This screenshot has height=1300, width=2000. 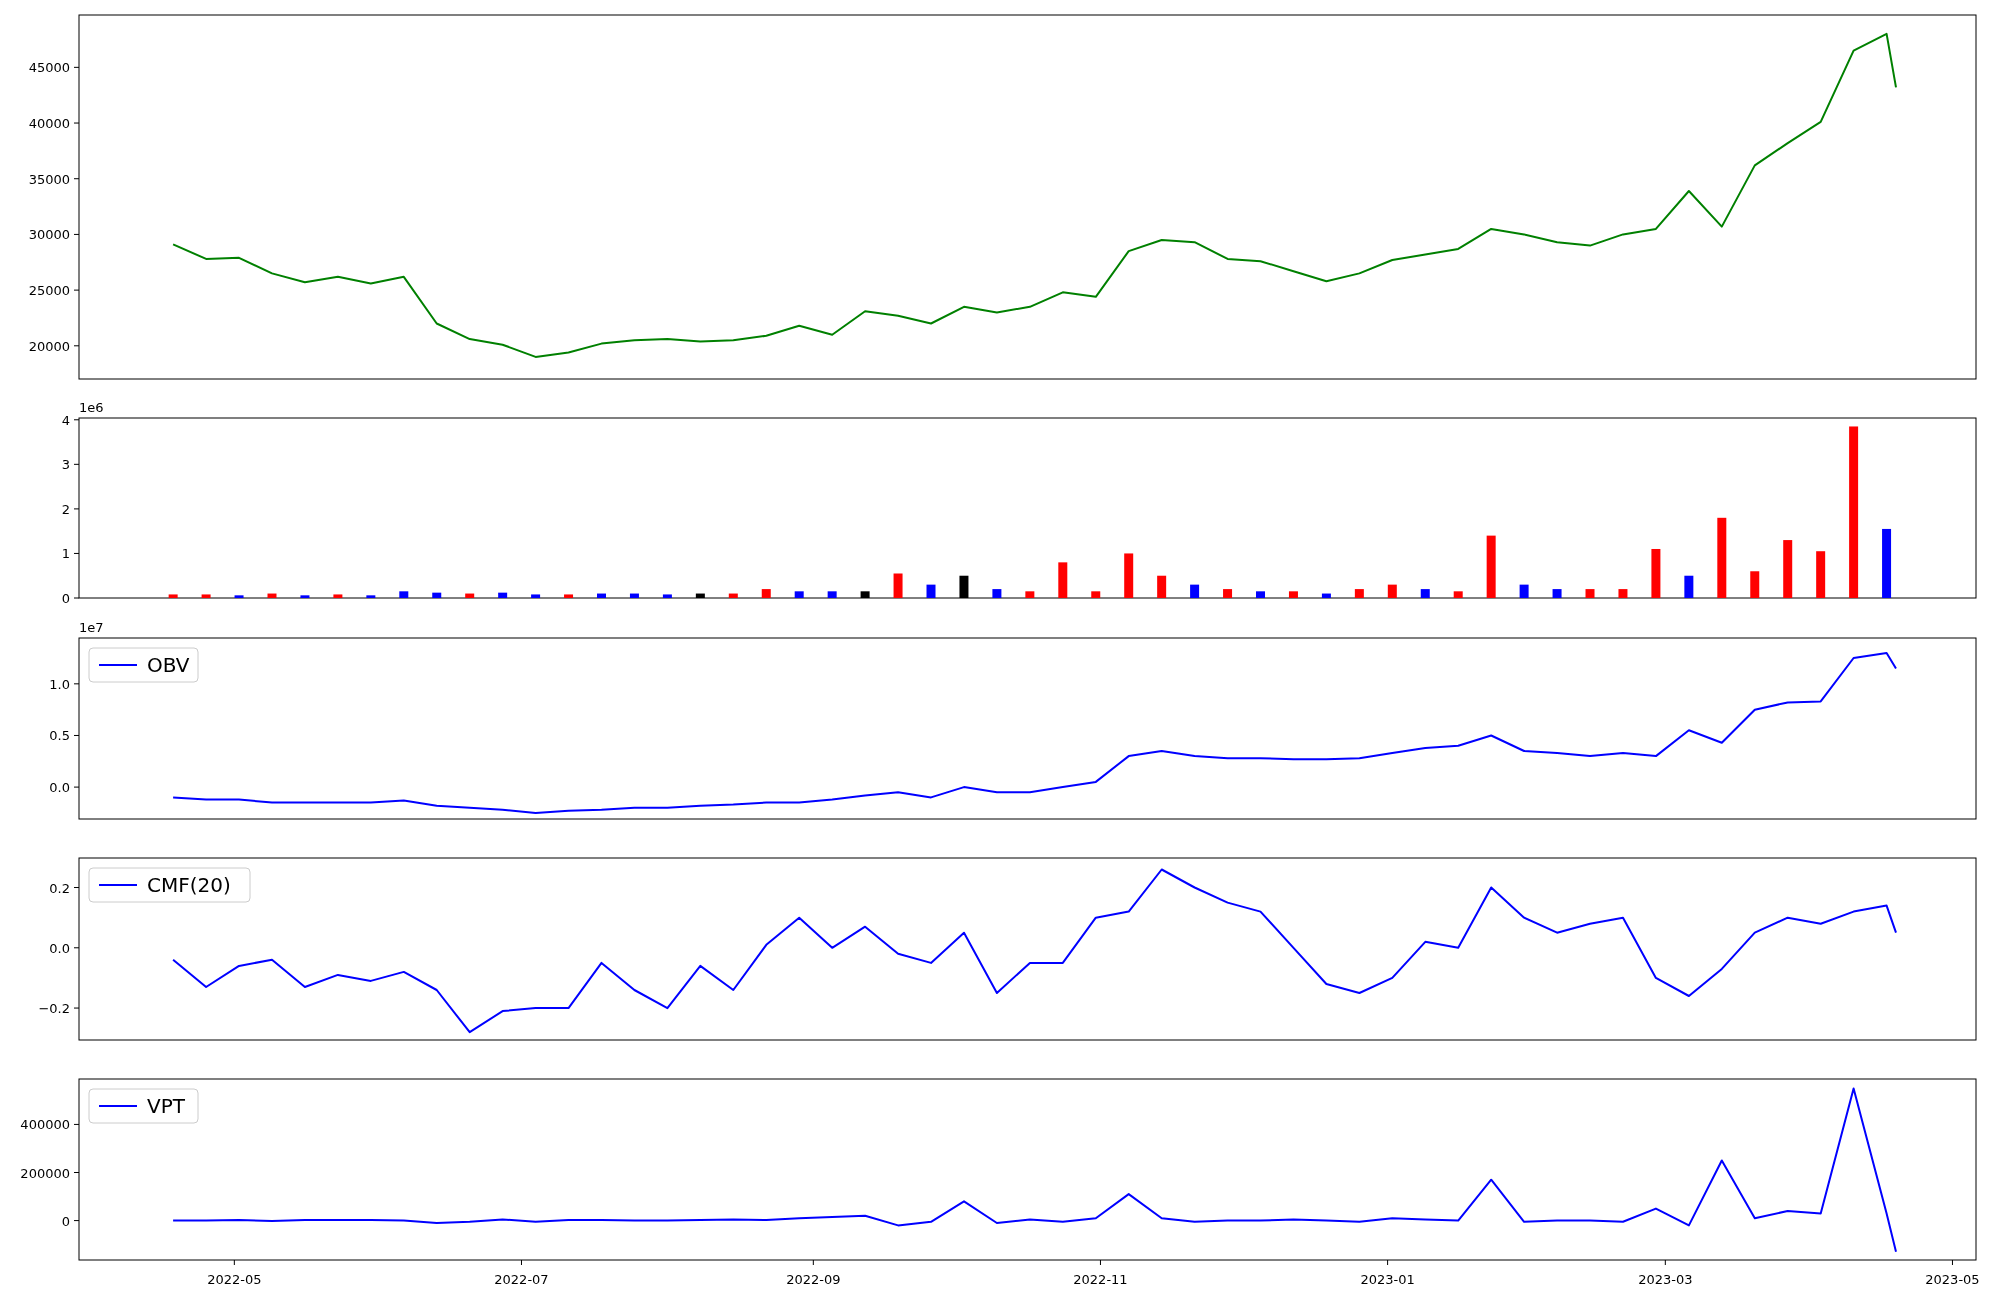 I want to click on x-tick-label: 2023-01, so click(x=1387, y=1279).